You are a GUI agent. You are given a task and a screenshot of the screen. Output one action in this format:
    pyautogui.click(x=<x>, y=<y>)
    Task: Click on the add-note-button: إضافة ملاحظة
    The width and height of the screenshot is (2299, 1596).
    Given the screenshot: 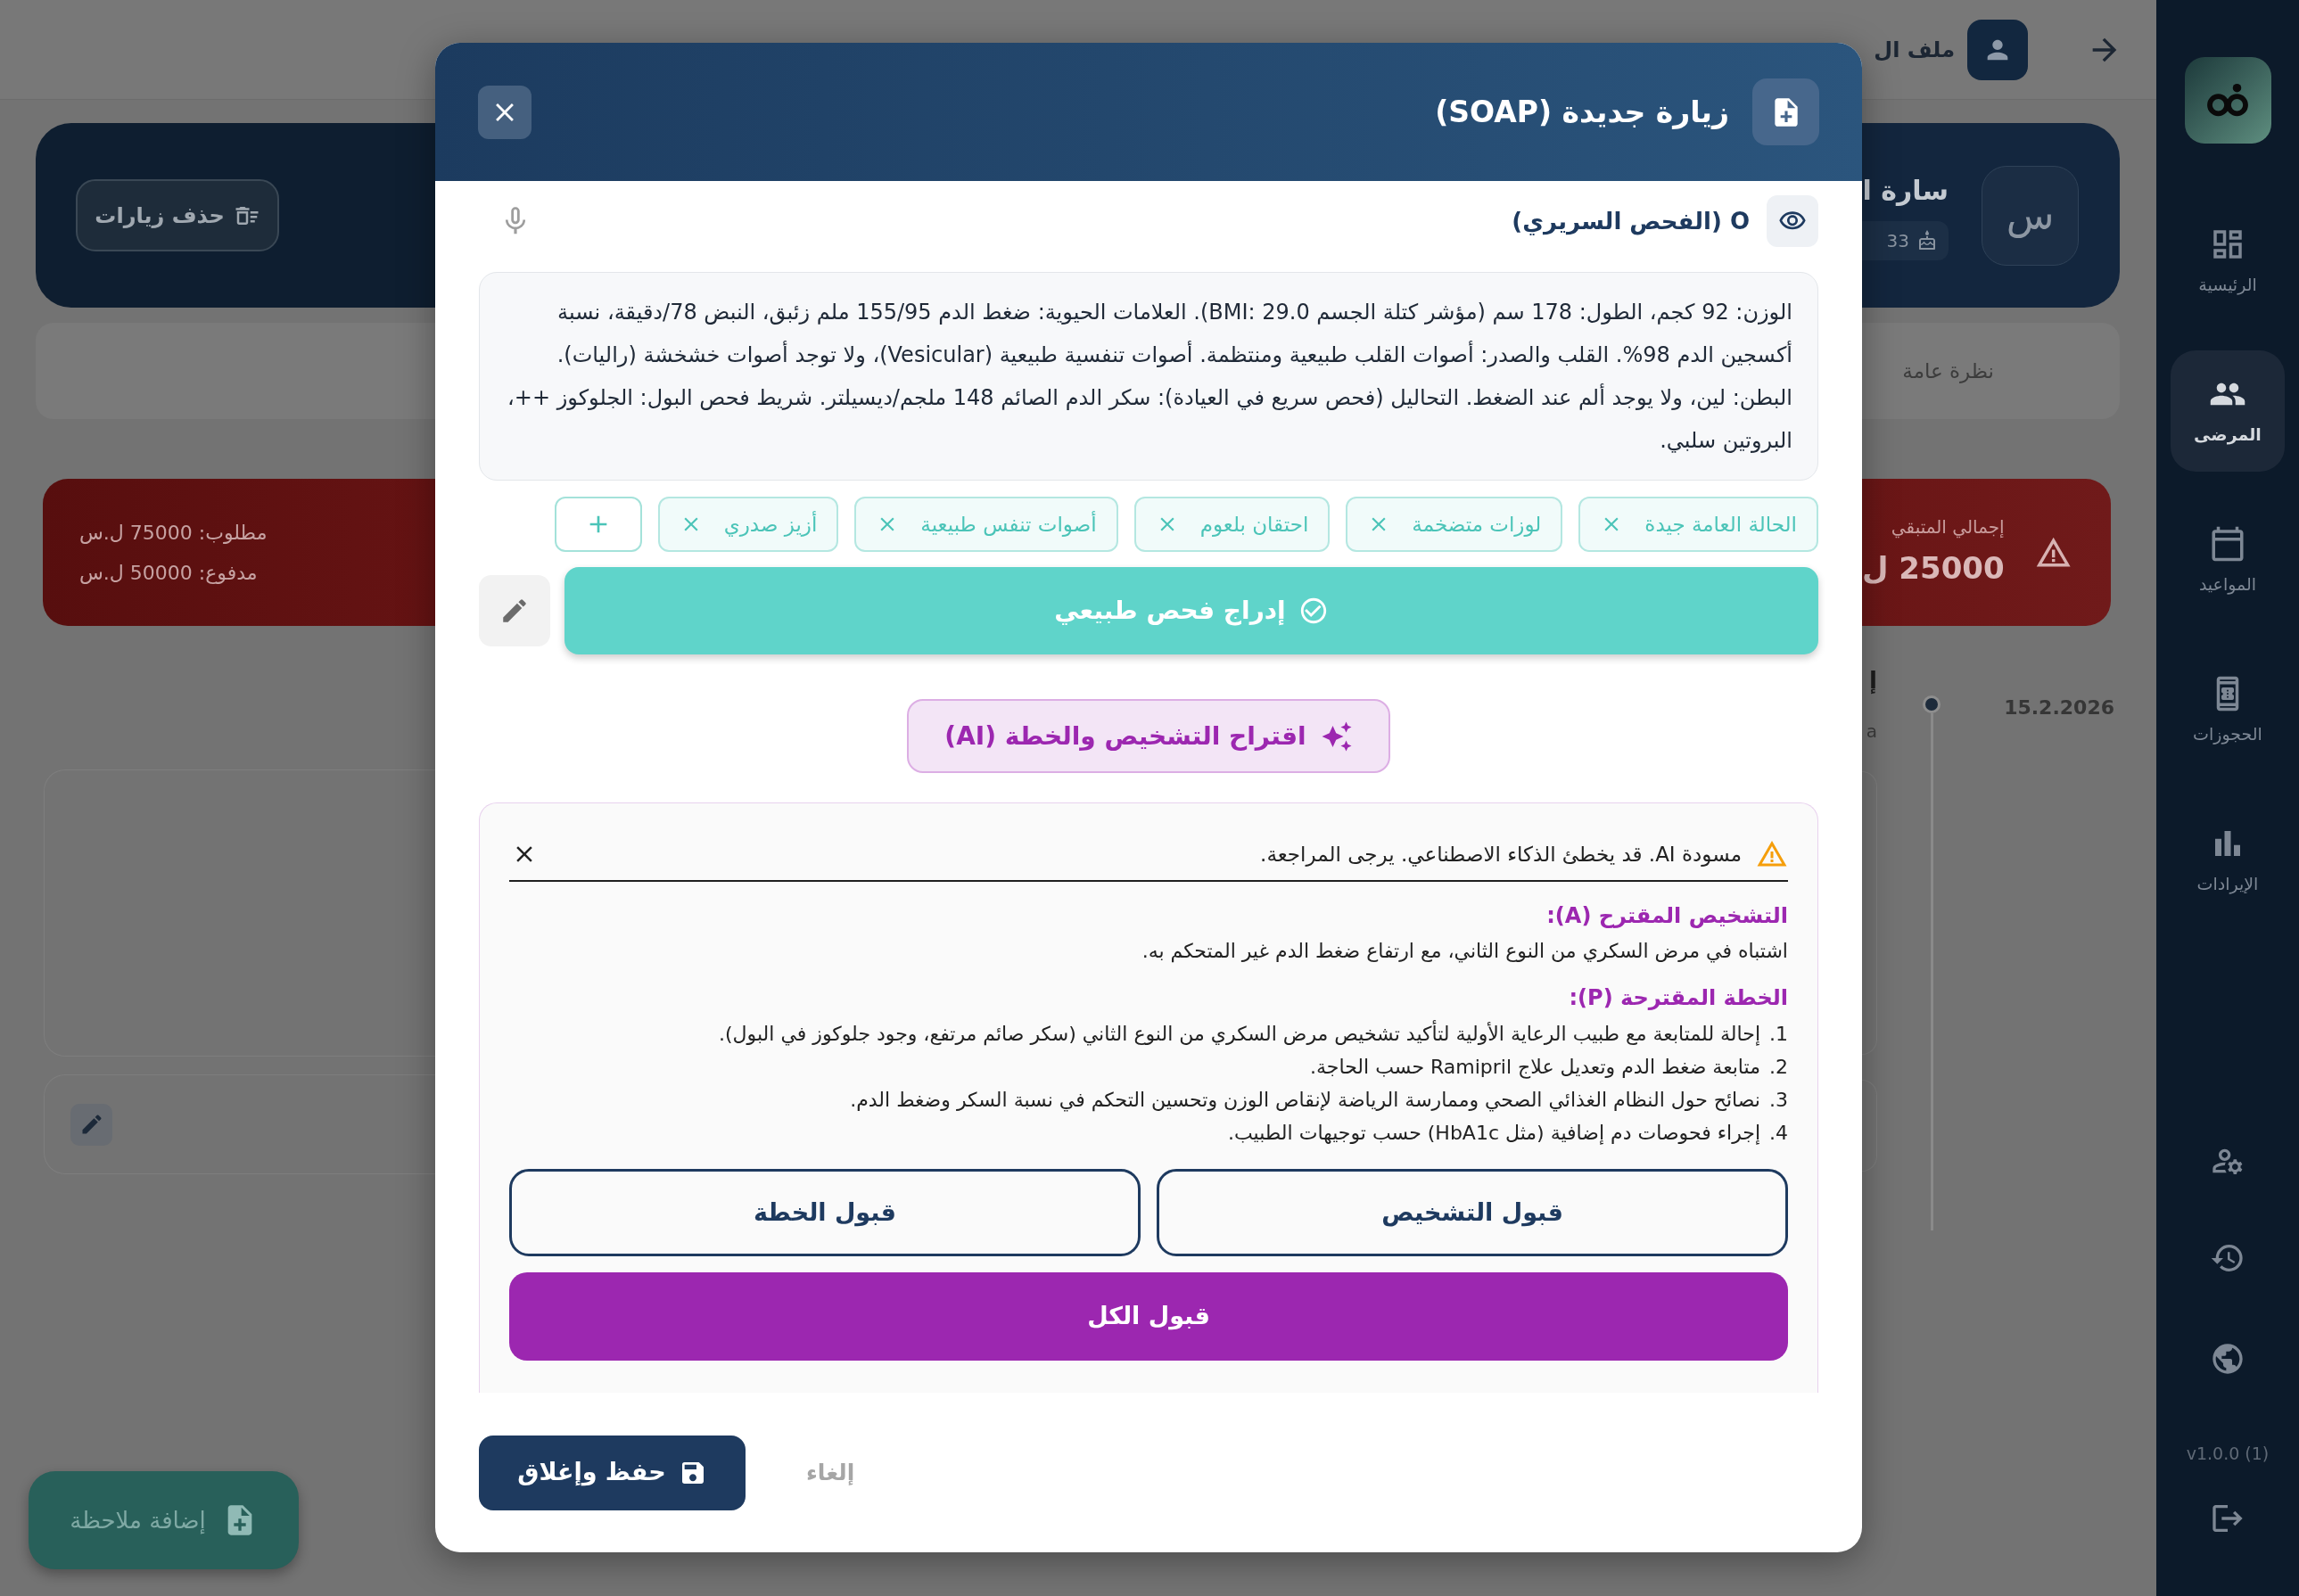 What is the action you would take?
    pyautogui.click(x=164, y=1520)
    